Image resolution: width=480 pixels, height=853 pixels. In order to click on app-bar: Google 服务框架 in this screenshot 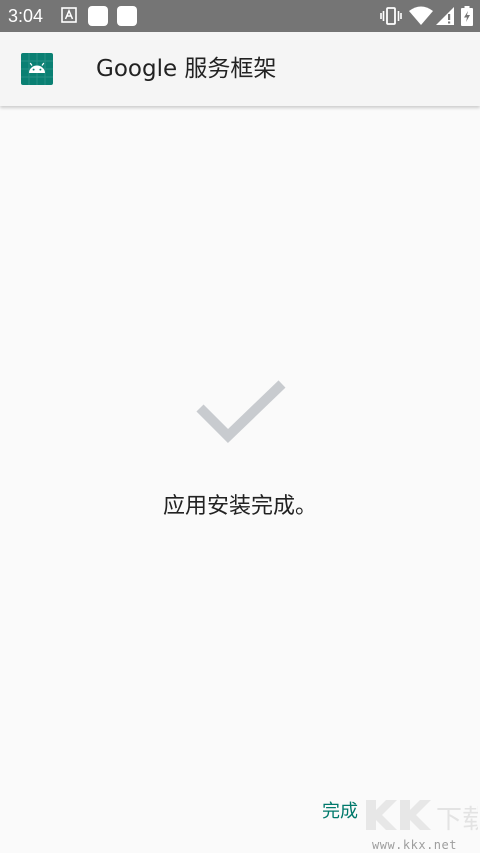, I will do `click(240, 69)`.